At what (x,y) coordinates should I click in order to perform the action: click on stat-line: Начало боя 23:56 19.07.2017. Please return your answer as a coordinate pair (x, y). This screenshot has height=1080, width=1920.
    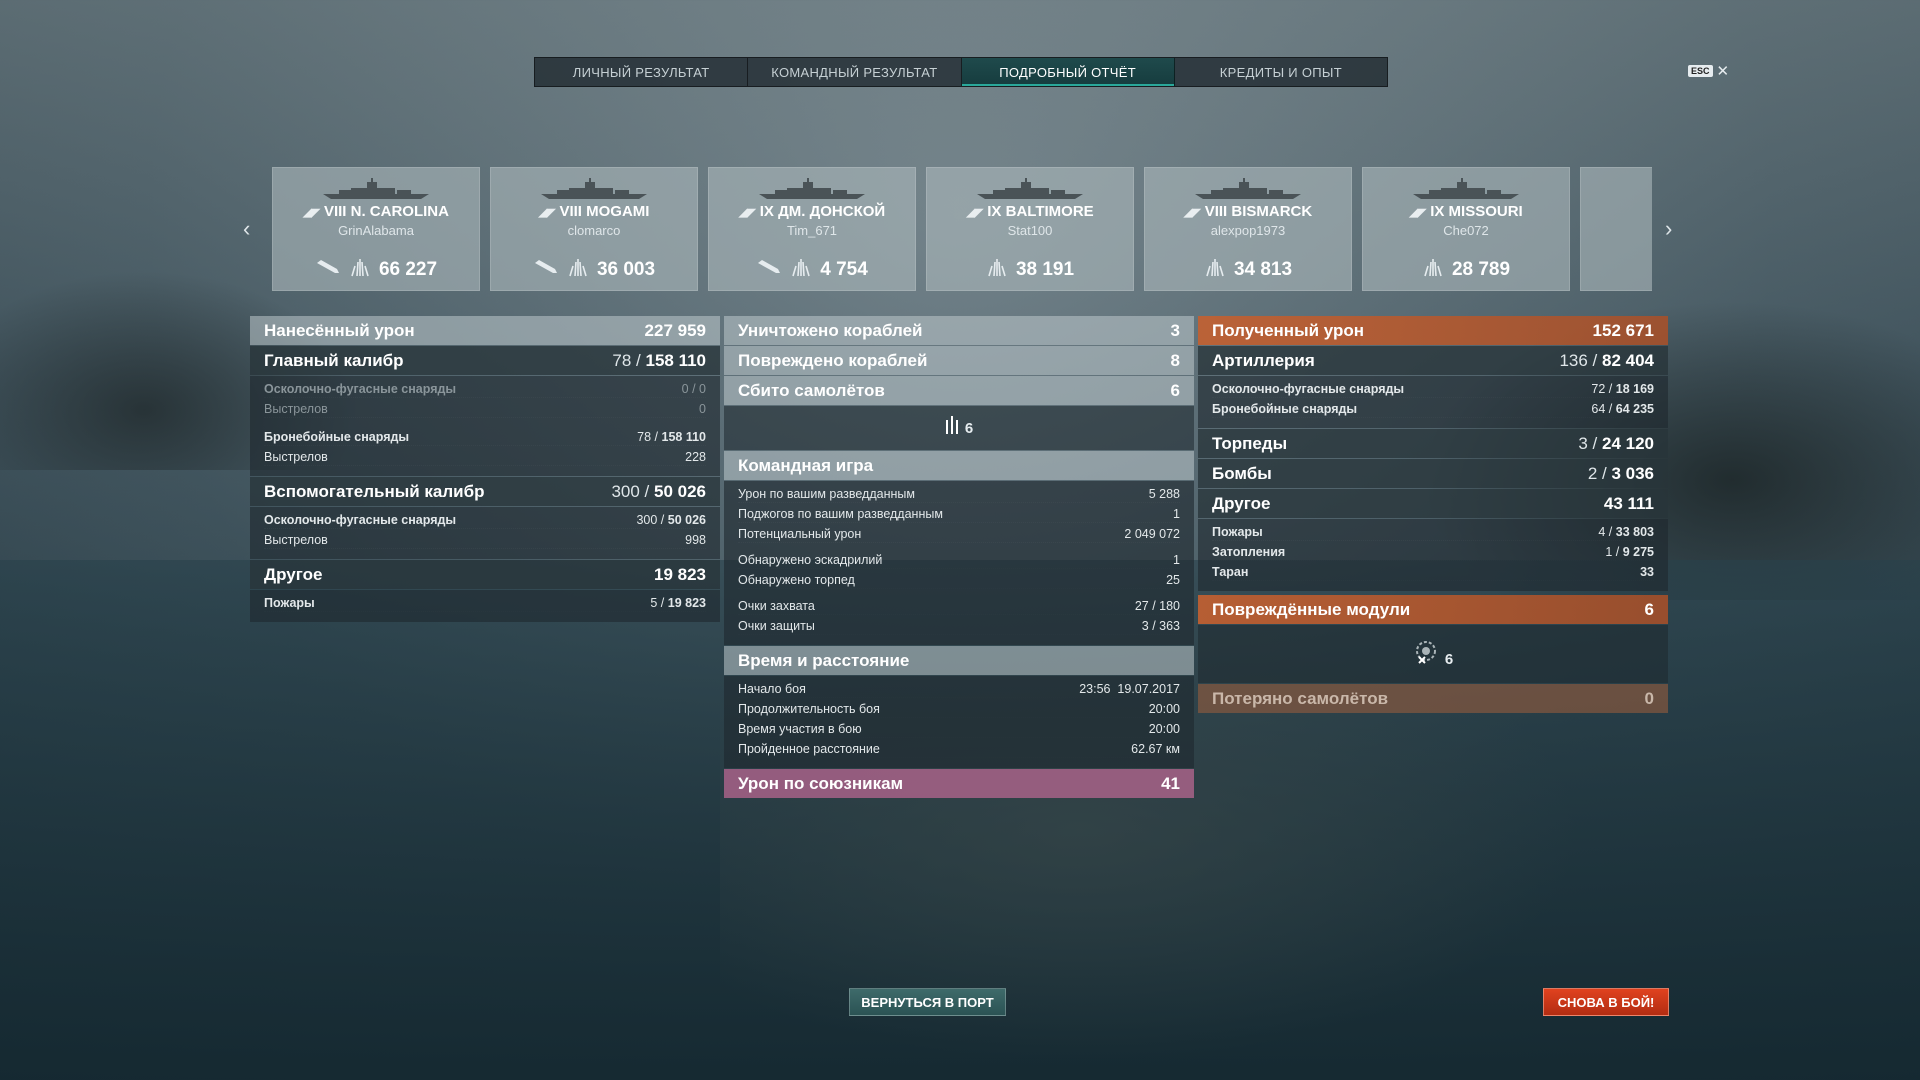
    Looking at the image, I should click on (959, 692).